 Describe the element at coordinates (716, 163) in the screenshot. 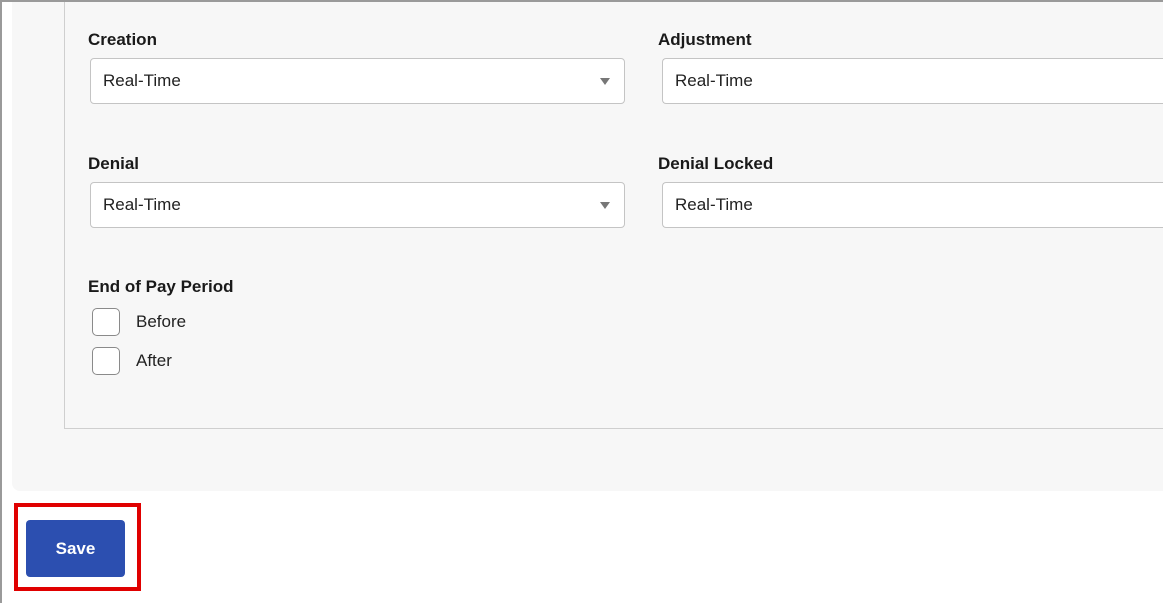

I see `denial-locked-label: Denial Locked` at that location.